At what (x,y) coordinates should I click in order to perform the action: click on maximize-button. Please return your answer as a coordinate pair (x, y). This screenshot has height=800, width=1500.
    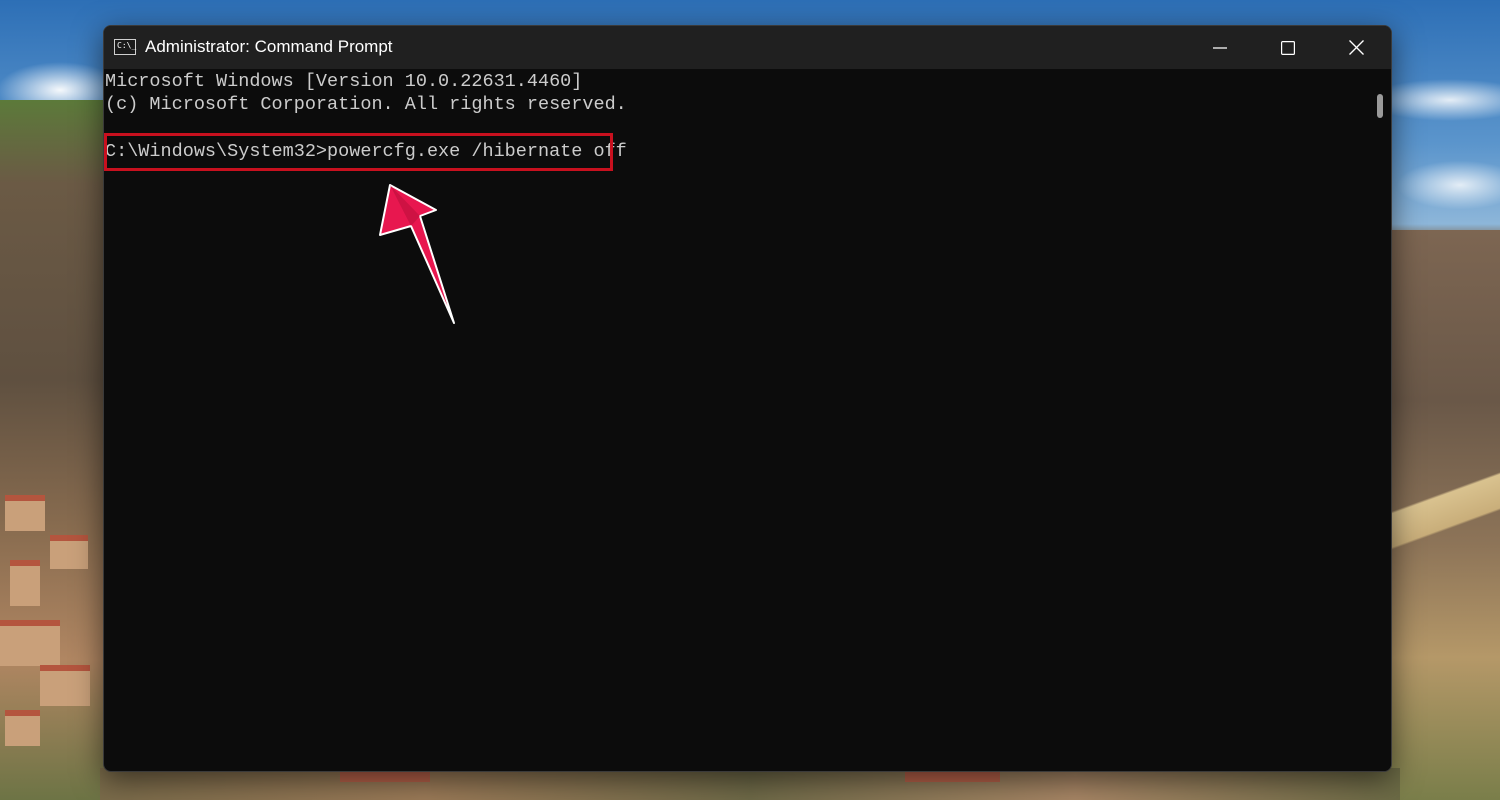
    Looking at the image, I should click on (1288, 47).